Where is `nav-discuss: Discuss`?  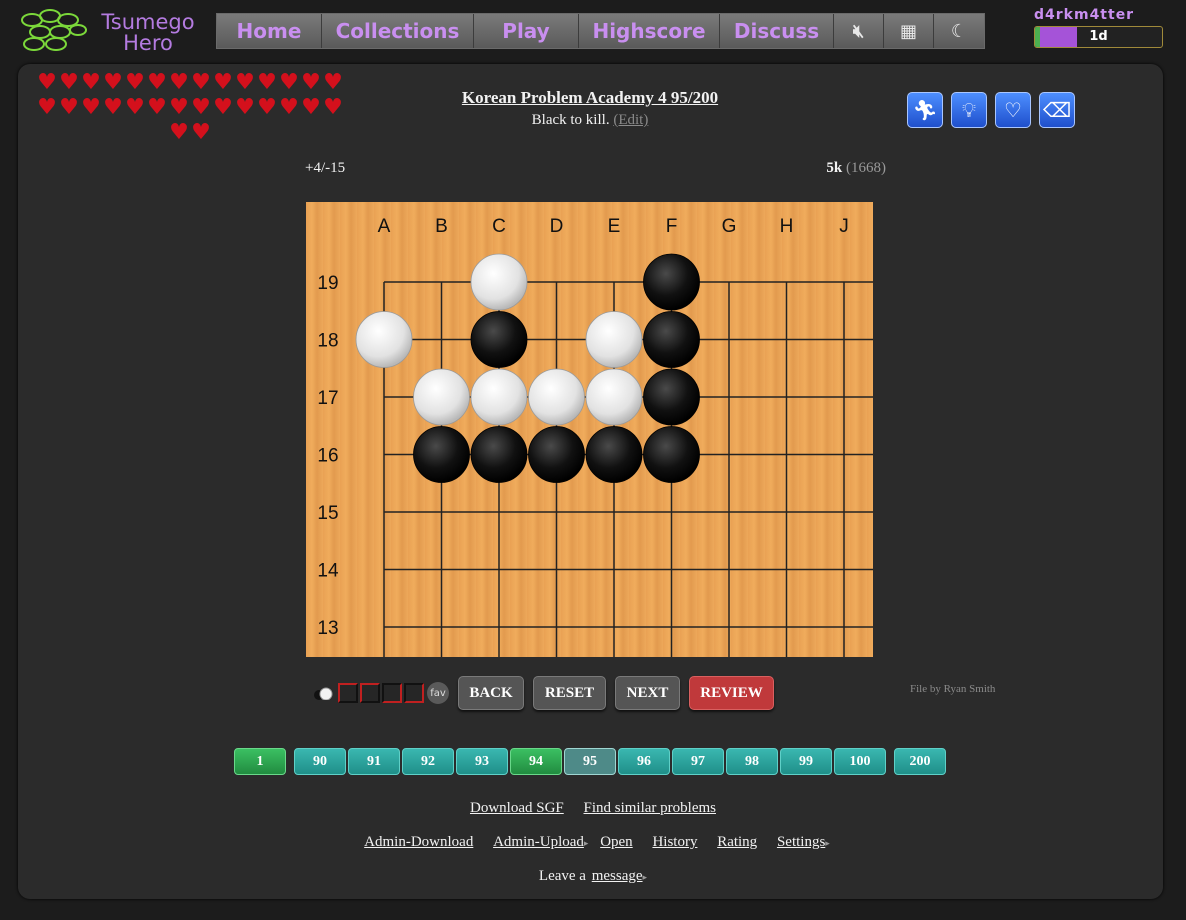 nav-discuss: Discuss is located at coordinates (777, 31).